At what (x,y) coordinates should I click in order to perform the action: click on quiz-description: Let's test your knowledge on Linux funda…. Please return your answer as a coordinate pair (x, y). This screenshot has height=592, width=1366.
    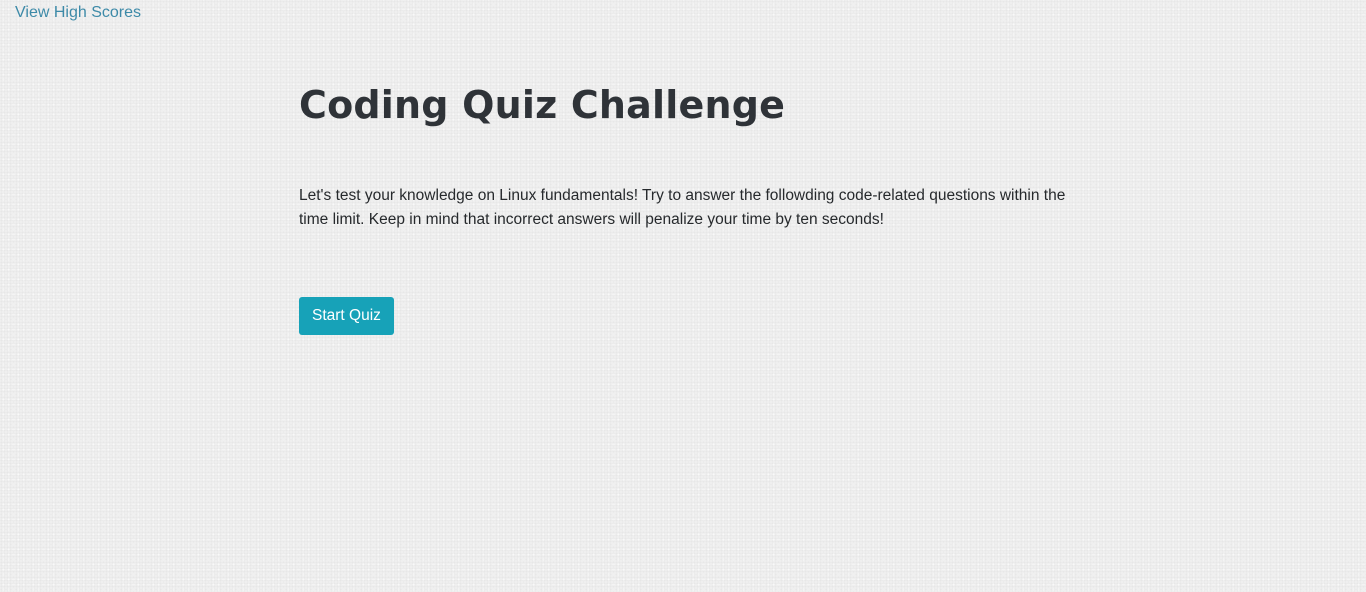
    Looking at the image, I should click on (682, 207).